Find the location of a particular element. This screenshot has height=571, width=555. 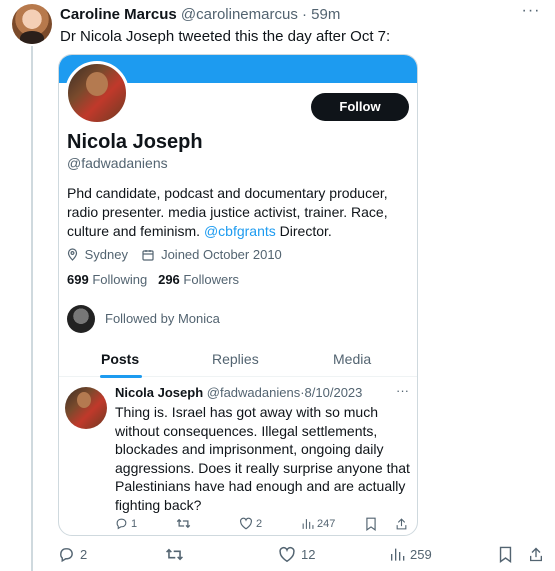

embedded-more-button: ··· is located at coordinates (402, 390).